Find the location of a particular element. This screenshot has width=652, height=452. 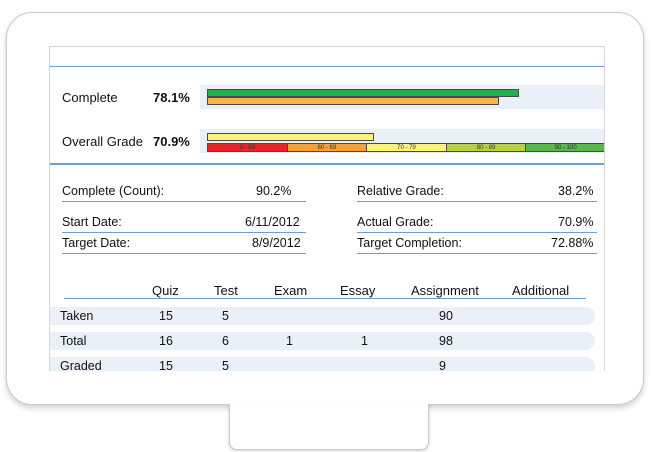

table-header-divider is located at coordinates (325, 298).